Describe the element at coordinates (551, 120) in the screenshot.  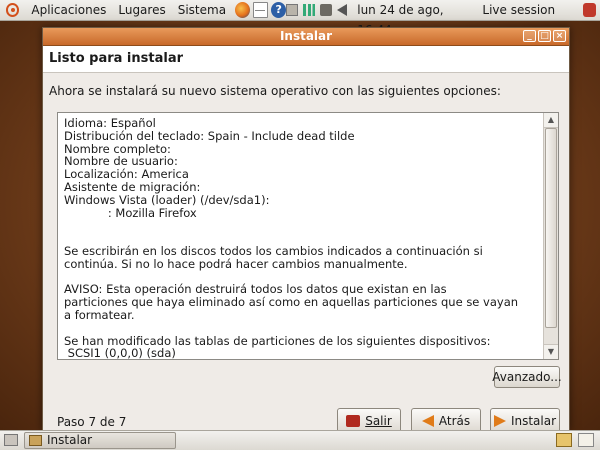
I see `scroll-up-icon: ▲` at that location.